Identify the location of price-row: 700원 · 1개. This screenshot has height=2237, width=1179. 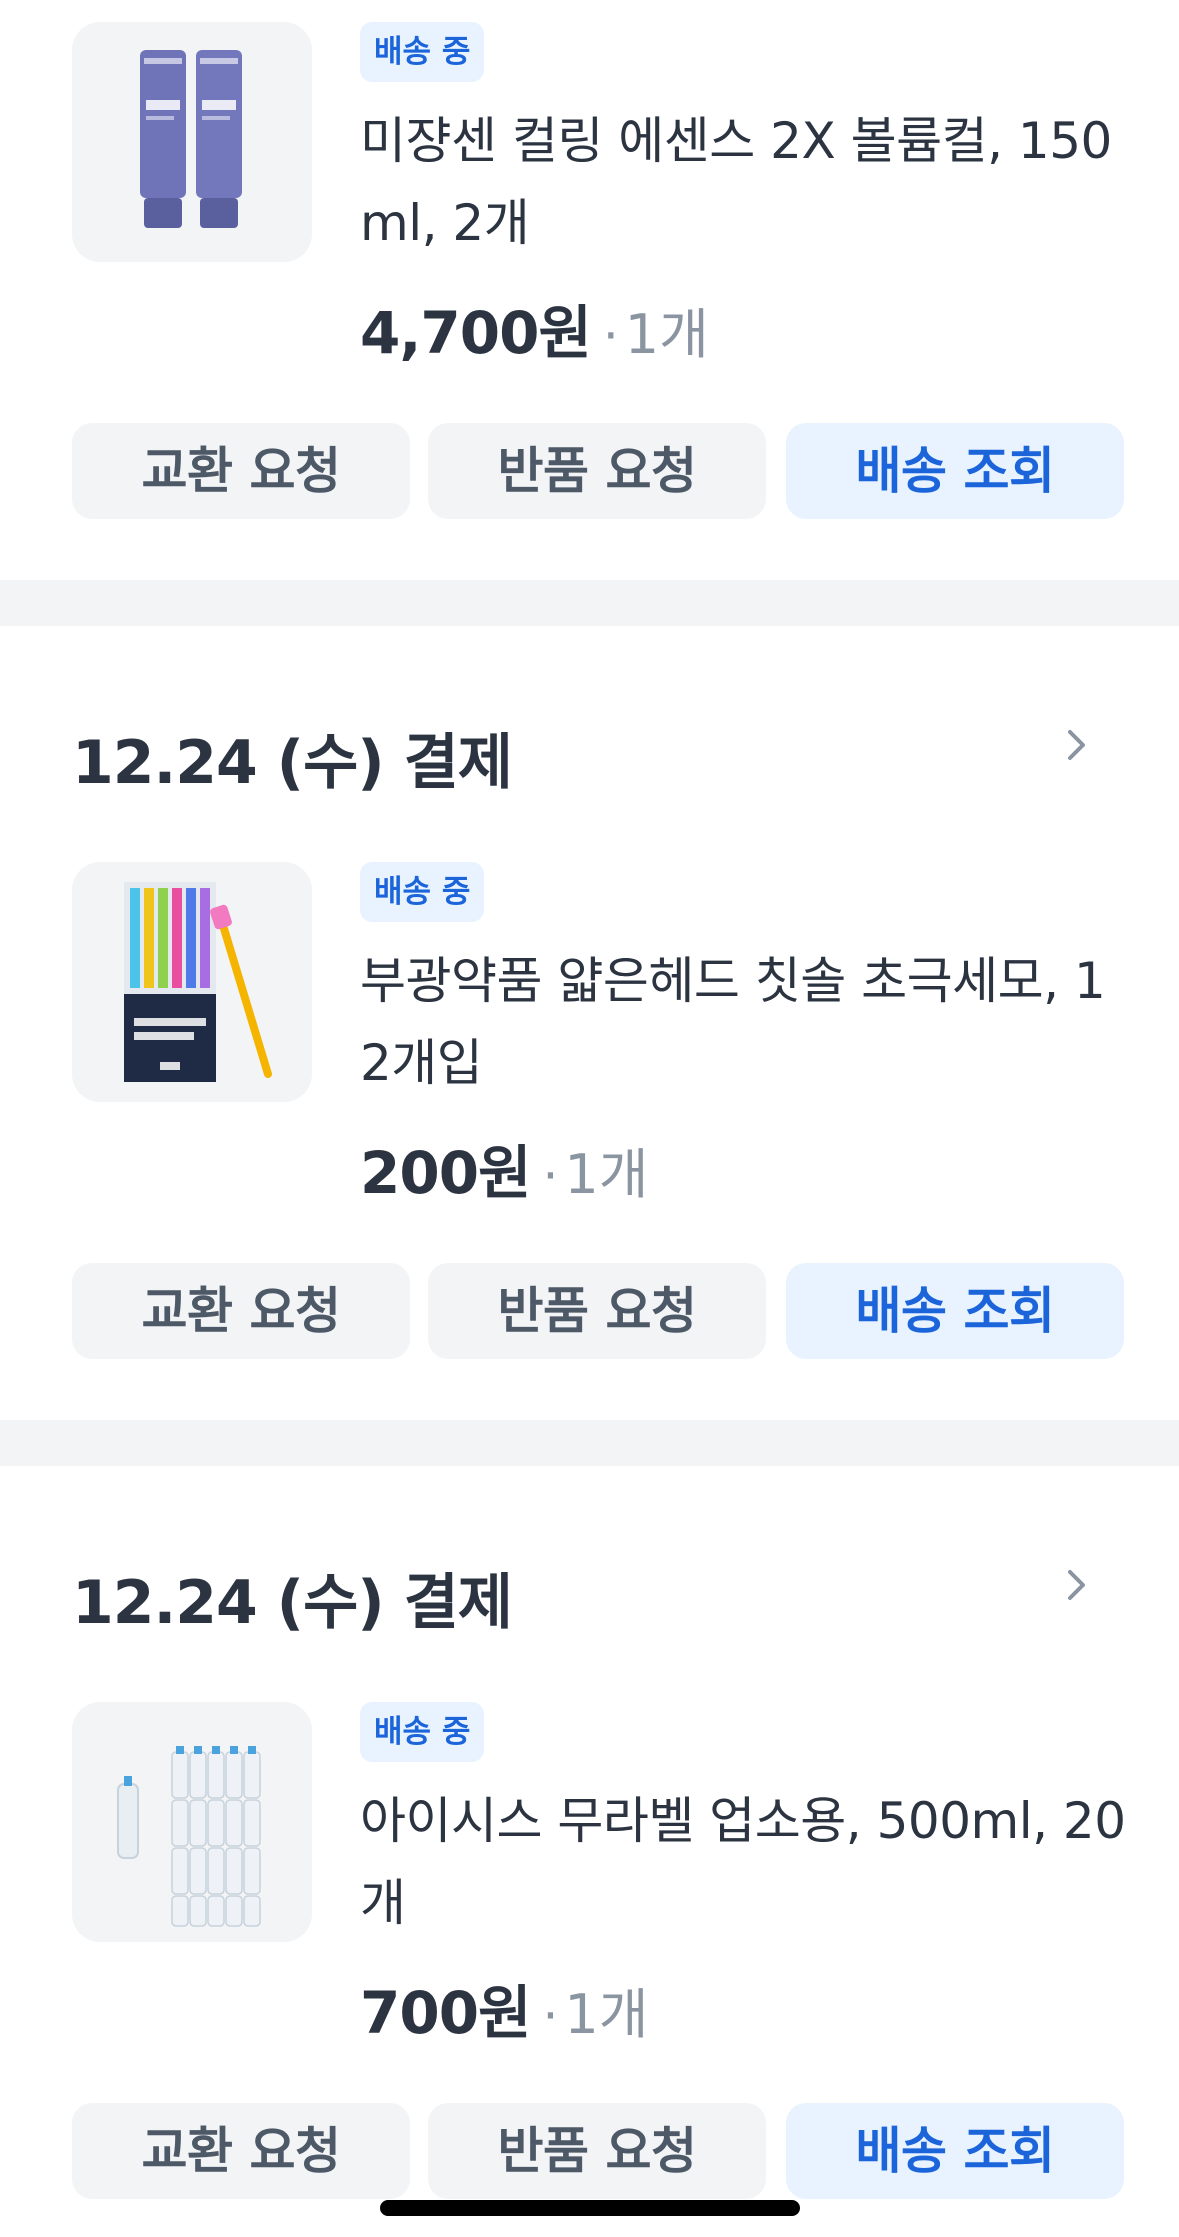
(504, 2008).